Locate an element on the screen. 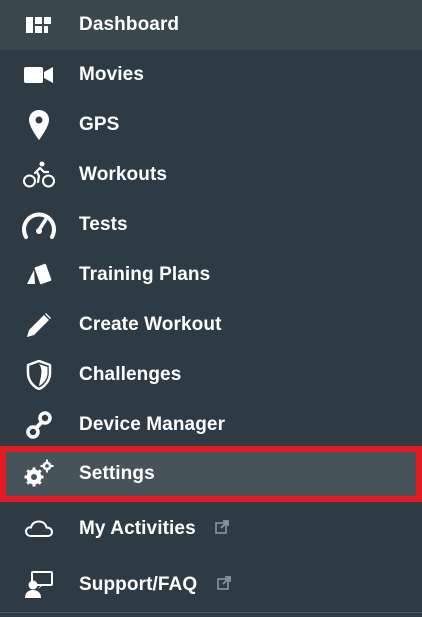 The height and width of the screenshot is (617, 422). video-camera-icon is located at coordinates (39, 75).